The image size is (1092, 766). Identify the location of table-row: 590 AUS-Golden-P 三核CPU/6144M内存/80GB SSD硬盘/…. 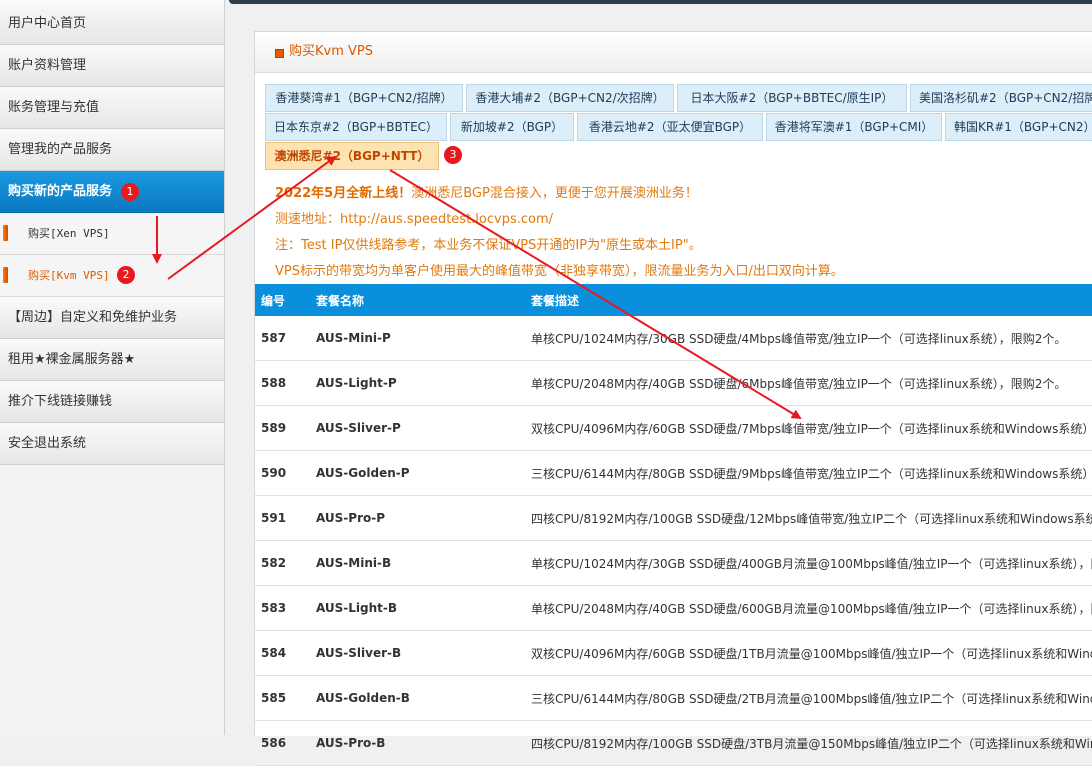
(673, 473).